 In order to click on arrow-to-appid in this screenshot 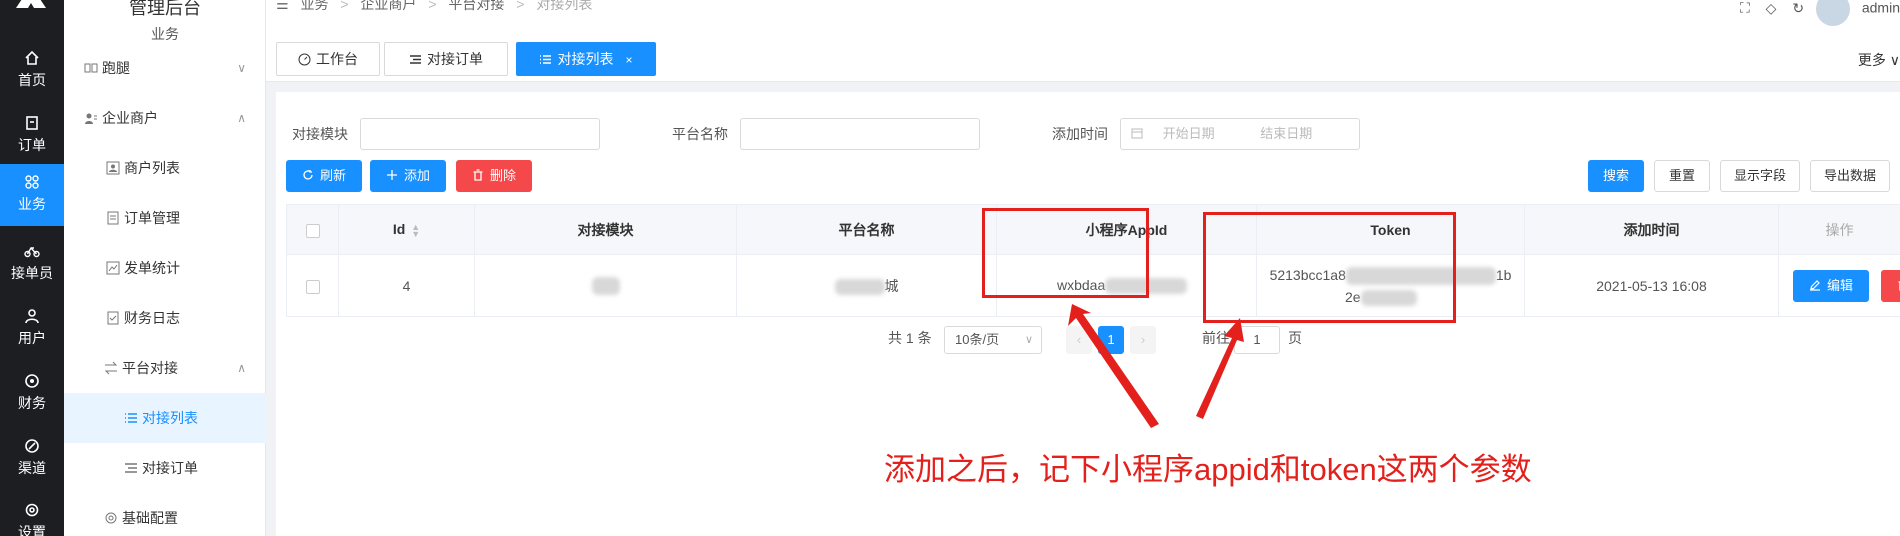, I will do `click(1113, 366)`.